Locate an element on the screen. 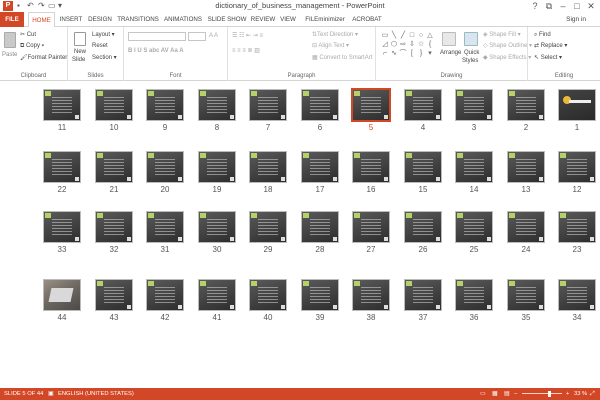 This screenshot has width=600, height=400. tab-design: DESIGN is located at coordinates (100, 19).